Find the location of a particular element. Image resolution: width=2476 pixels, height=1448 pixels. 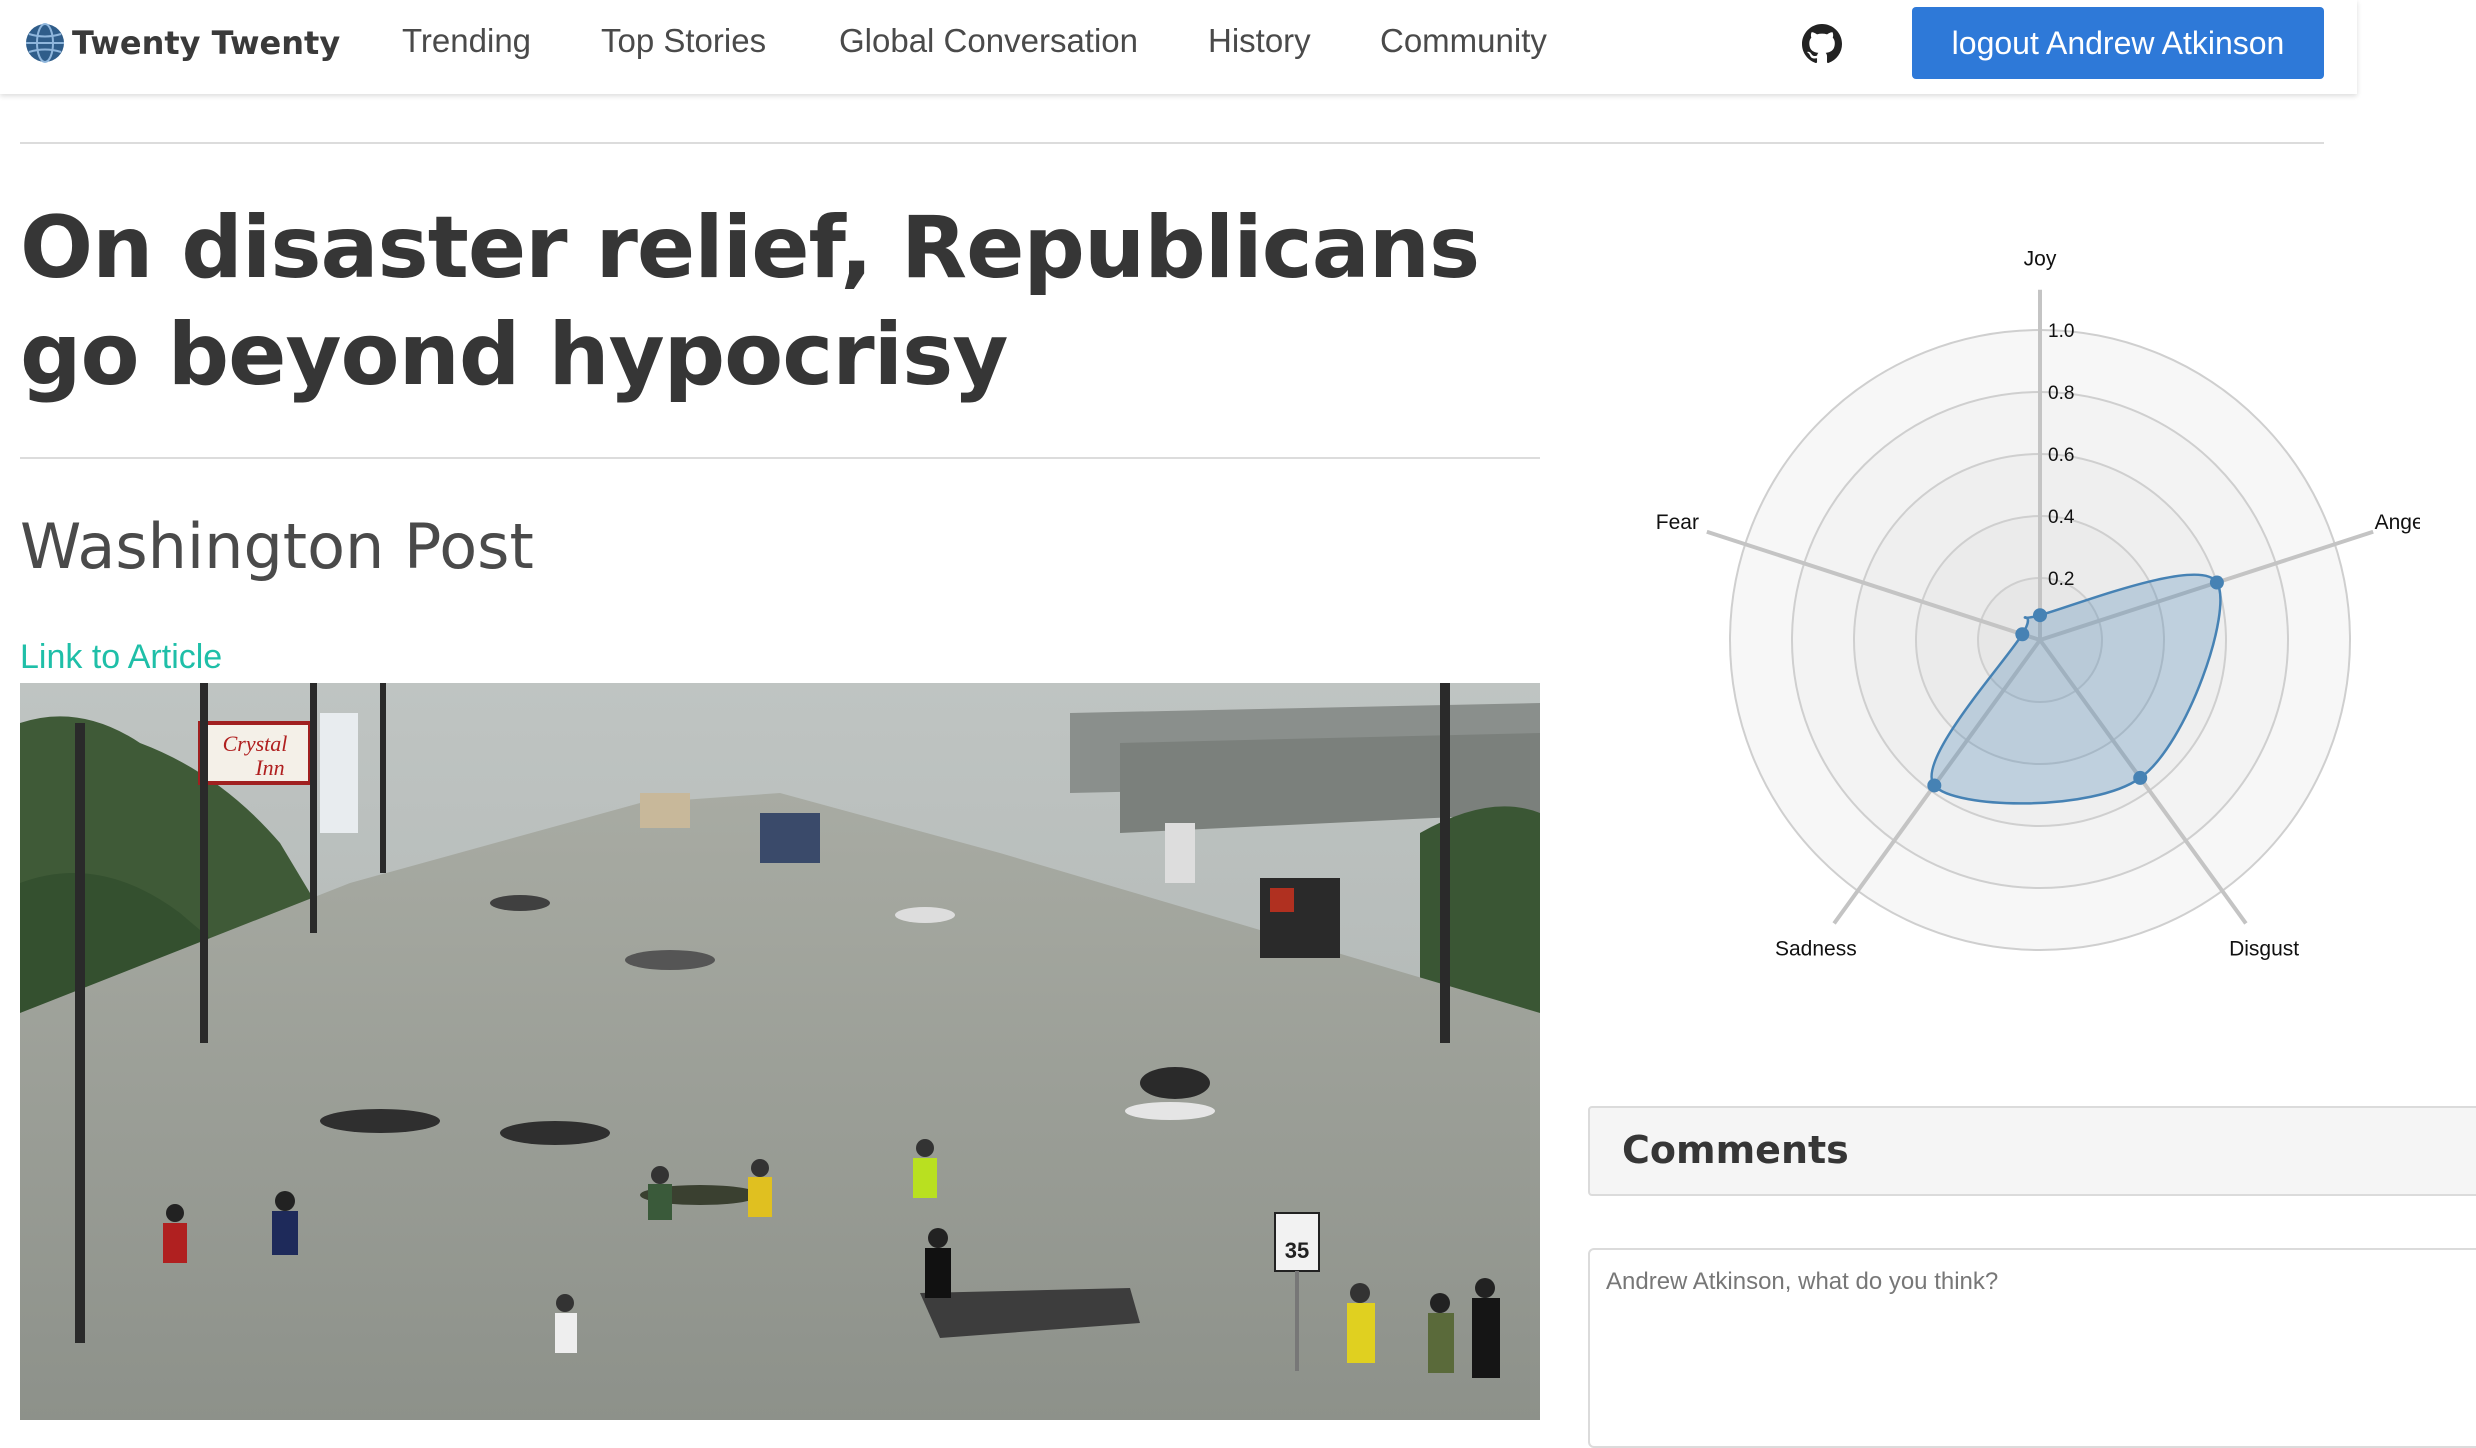

nav-global-conversation: Global Conversation is located at coordinates (988, 41).